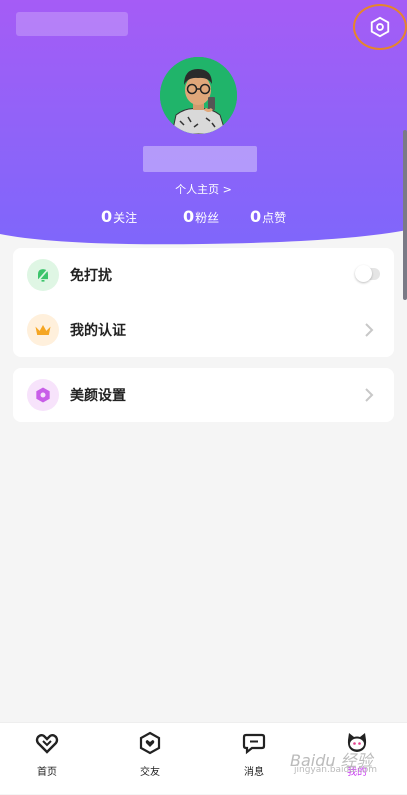  I want to click on tab-home-label: 首页, so click(47, 772).